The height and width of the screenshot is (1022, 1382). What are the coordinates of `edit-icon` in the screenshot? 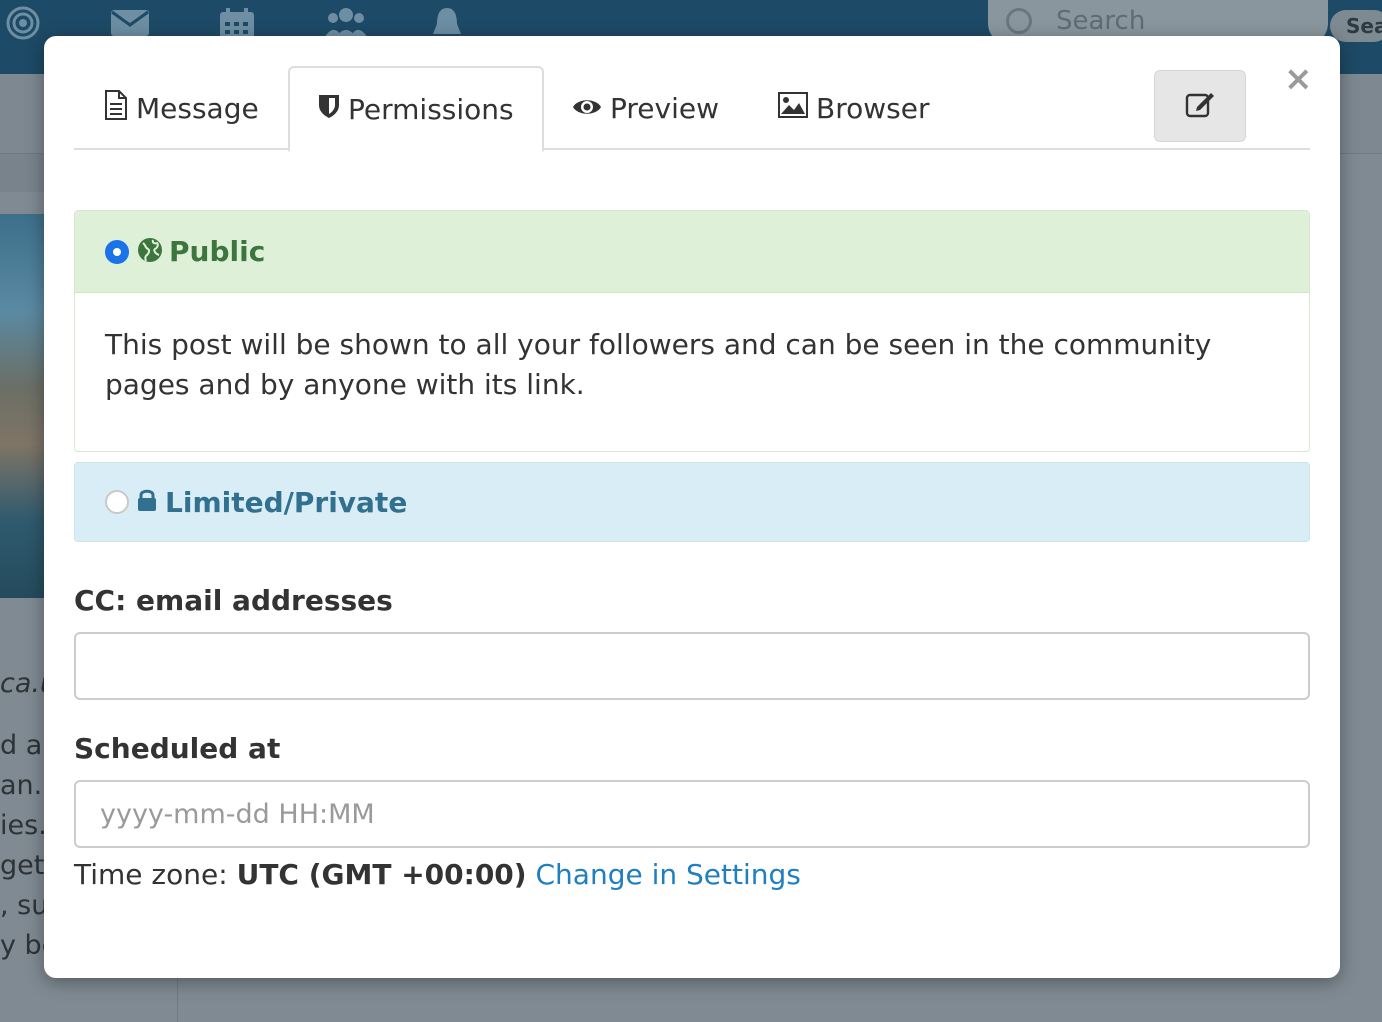 It's located at (1200, 106).